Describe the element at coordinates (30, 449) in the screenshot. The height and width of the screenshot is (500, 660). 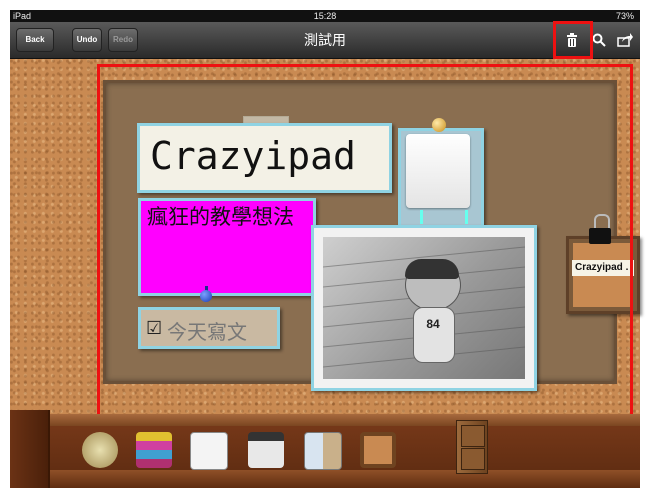
I see `shelf-left-post` at that location.